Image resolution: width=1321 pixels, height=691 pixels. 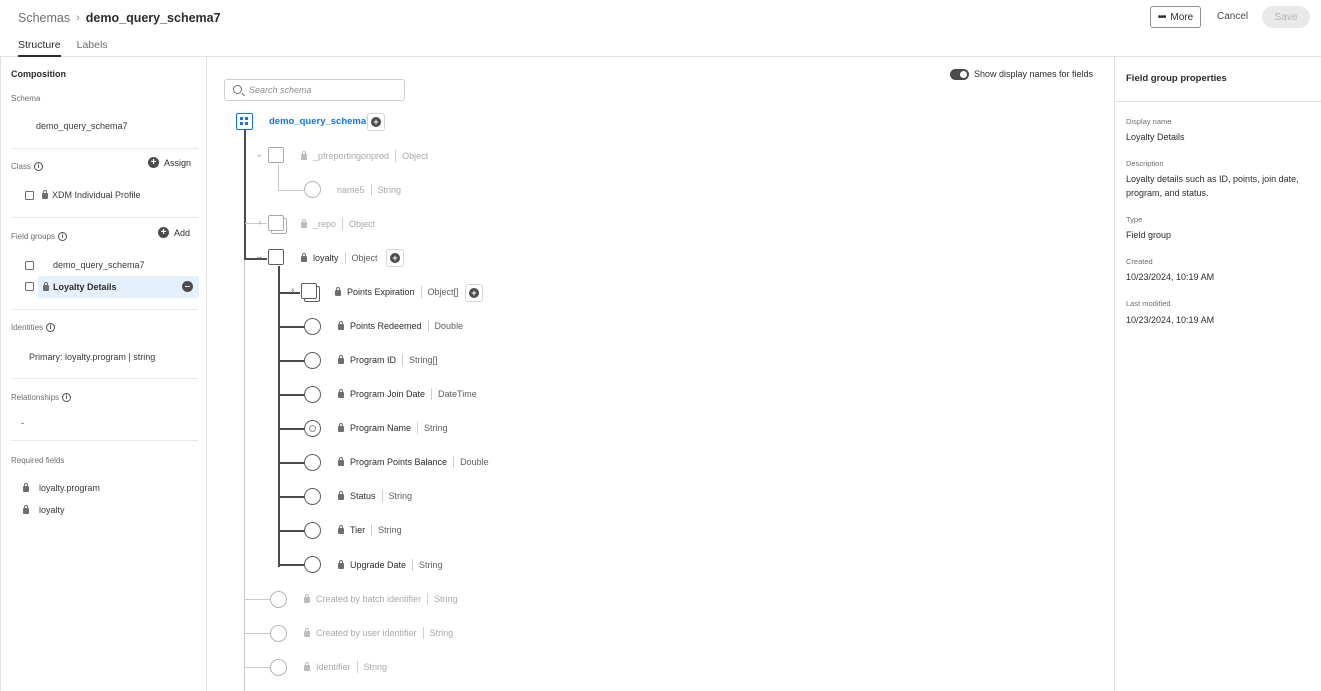 I want to click on tree-node: Created by user identifier String, so click(x=378, y=633).